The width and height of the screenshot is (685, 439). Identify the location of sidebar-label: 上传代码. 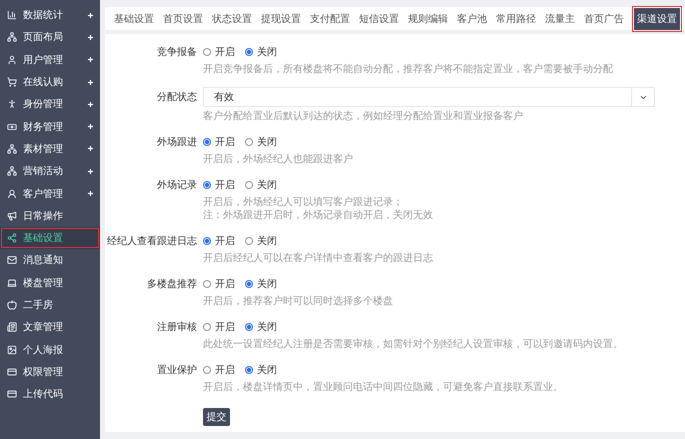
(43, 395).